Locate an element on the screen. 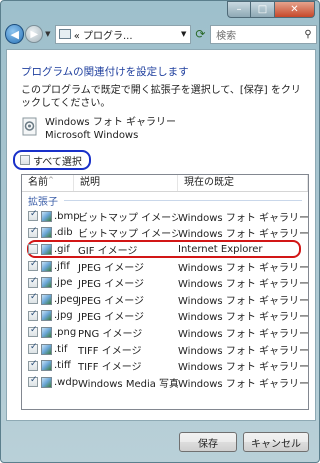 This screenshot has width=320, height=463. program-name: Windows フォト ギャラリー is located at coordinates (110, 122).